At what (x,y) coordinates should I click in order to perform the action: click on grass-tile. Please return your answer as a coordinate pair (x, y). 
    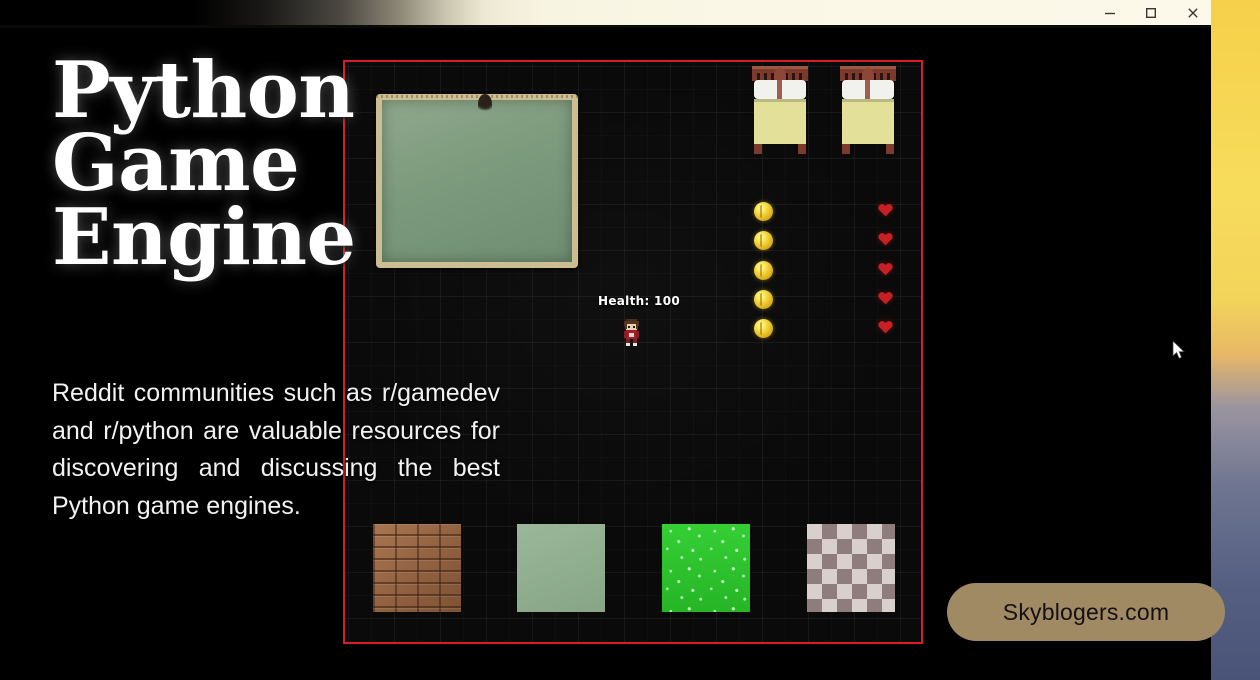
    Looking at the image, I should click on (706, 568).